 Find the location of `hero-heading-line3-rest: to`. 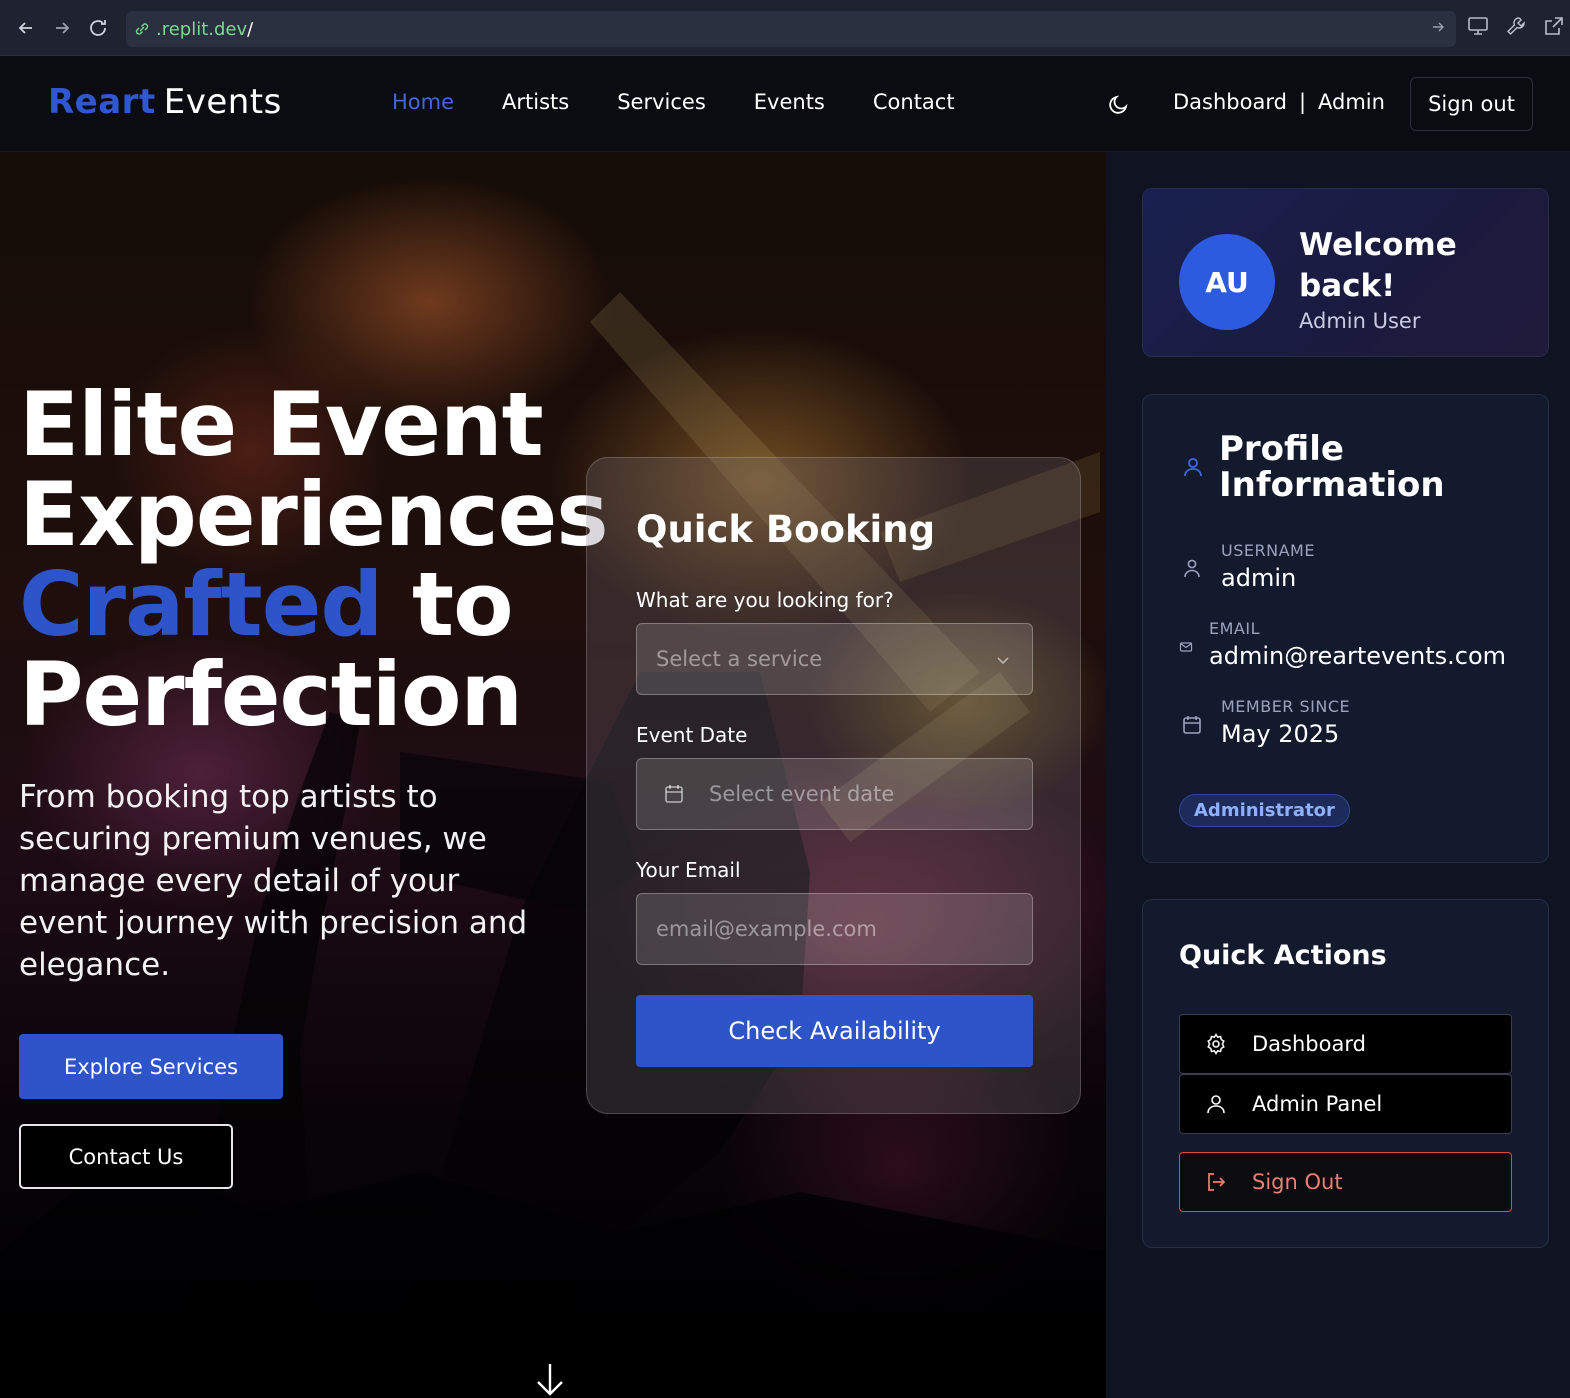

hero-heading-line3-rest: to is located at coordinates (463, 604).